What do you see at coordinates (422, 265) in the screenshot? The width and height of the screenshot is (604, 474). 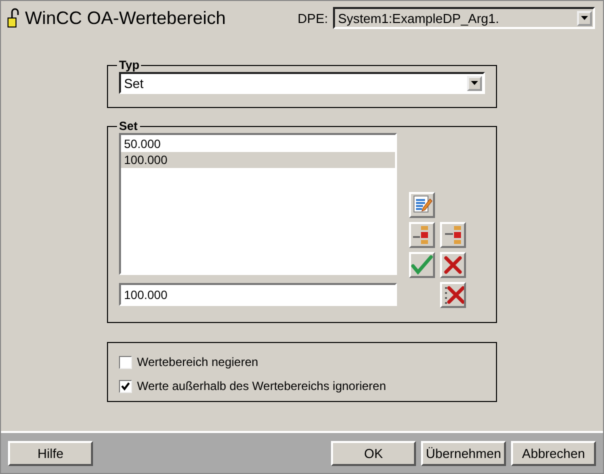 I see `accept-button` at bounding box center [422, 265].